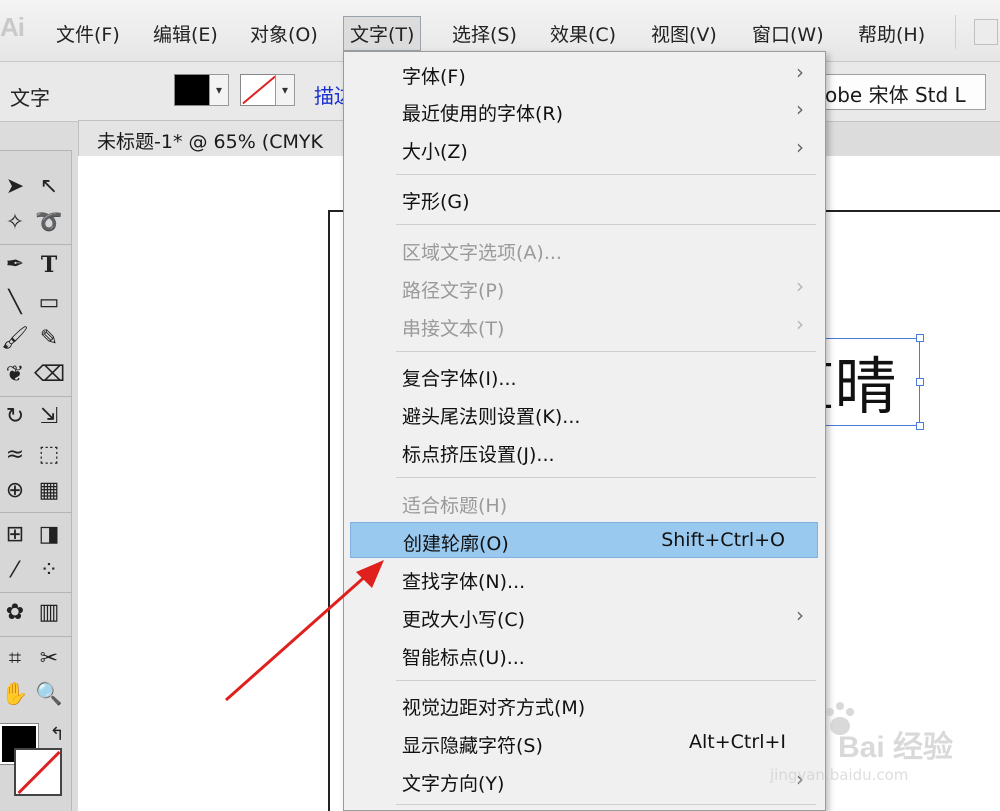 This screenshot has height=811, width=1000. Describe the element at coordinates (584, 199) in the screenshot. I see `menu-item-glyphs: 字形(G)` at that location.